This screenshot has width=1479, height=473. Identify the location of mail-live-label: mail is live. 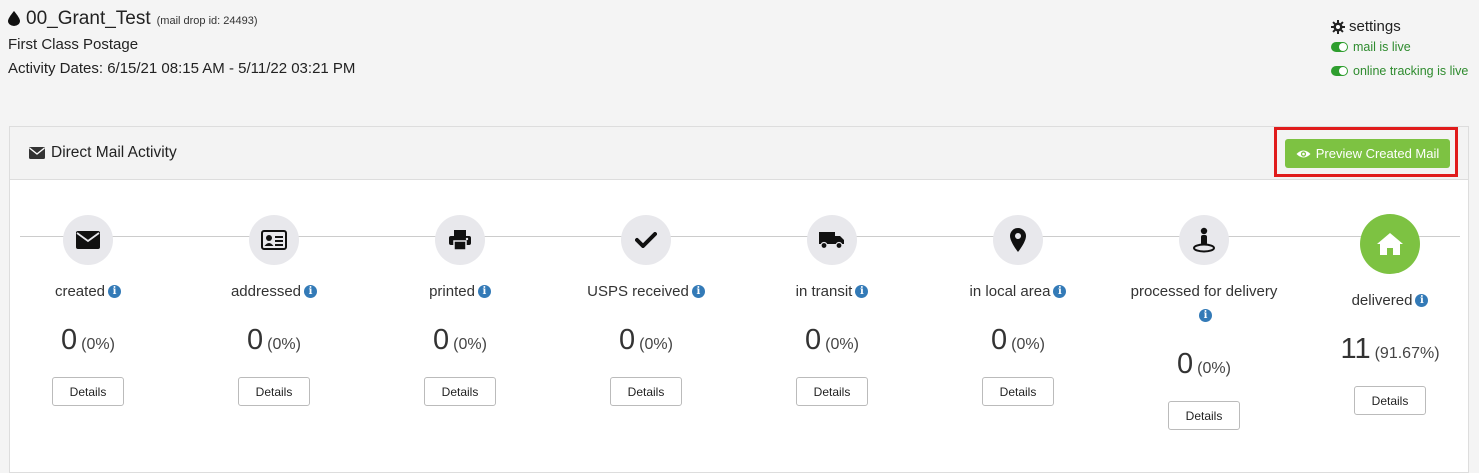
(1382, 47).